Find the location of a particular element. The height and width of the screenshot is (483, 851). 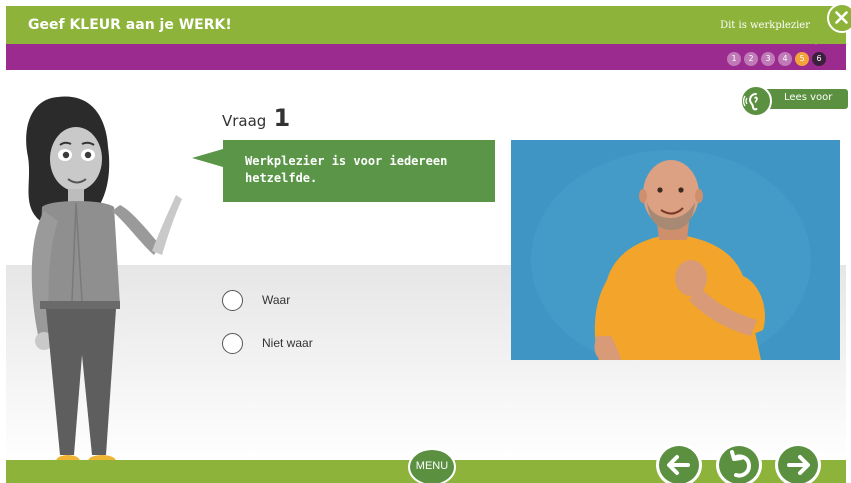

close-icon is located at coordinates (841, 17).